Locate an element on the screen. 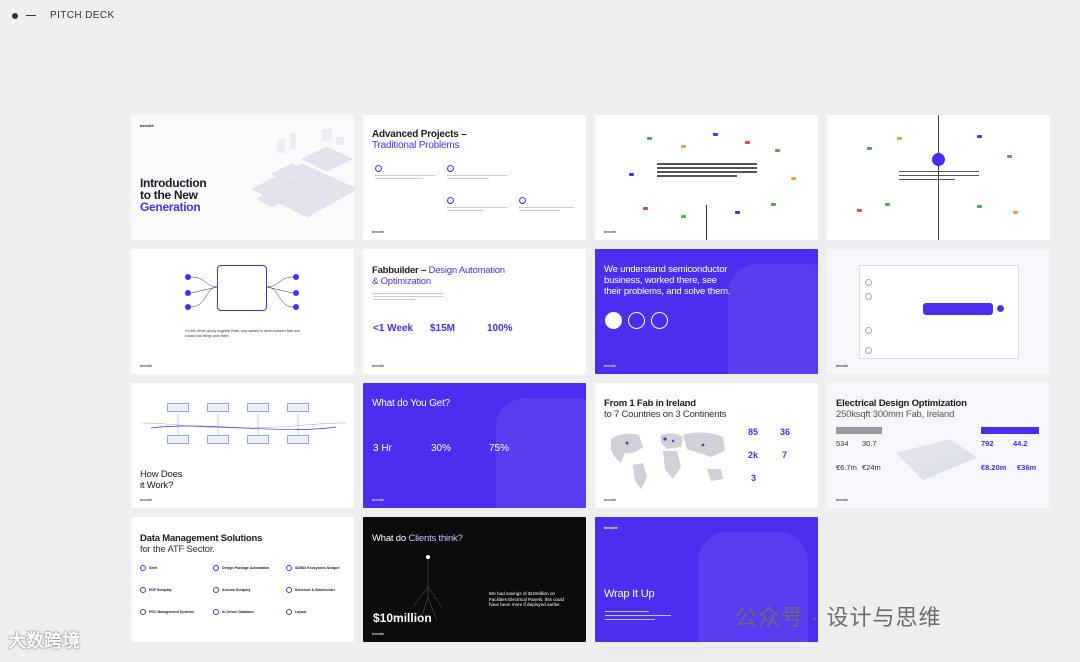 The image size is (1080, 662). title-line-2: it Work? is located at coordinates (157, 485).